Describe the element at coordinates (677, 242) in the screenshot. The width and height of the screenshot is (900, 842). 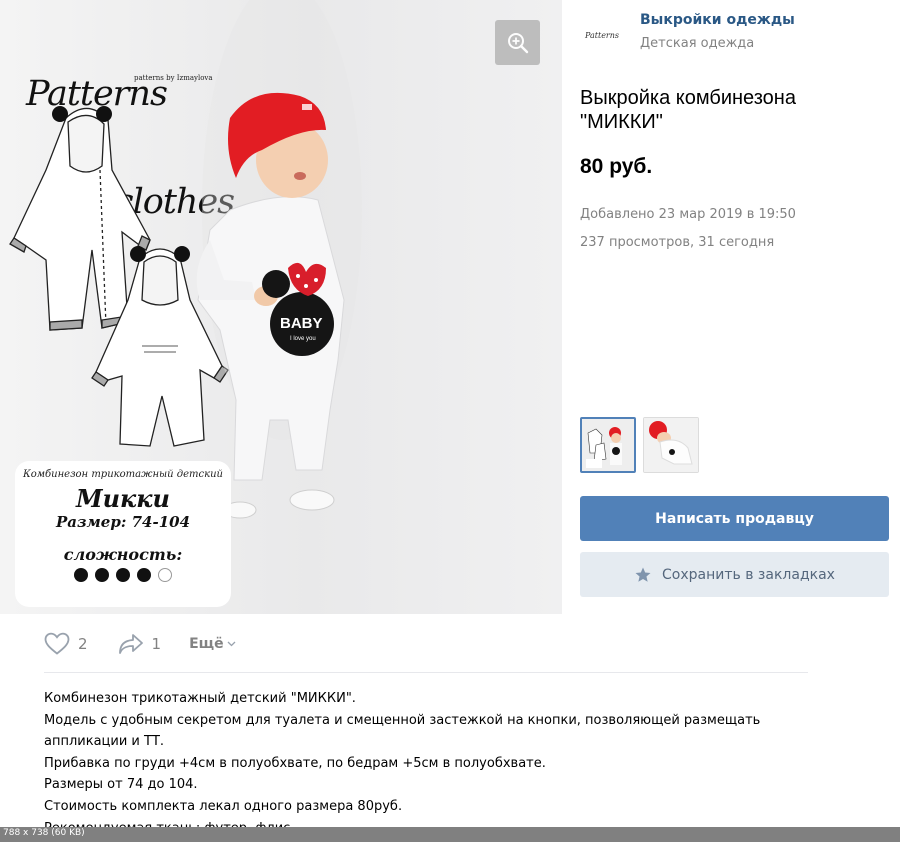
I see `view-count: 237 просмотров, 31 сегодня` at that location.